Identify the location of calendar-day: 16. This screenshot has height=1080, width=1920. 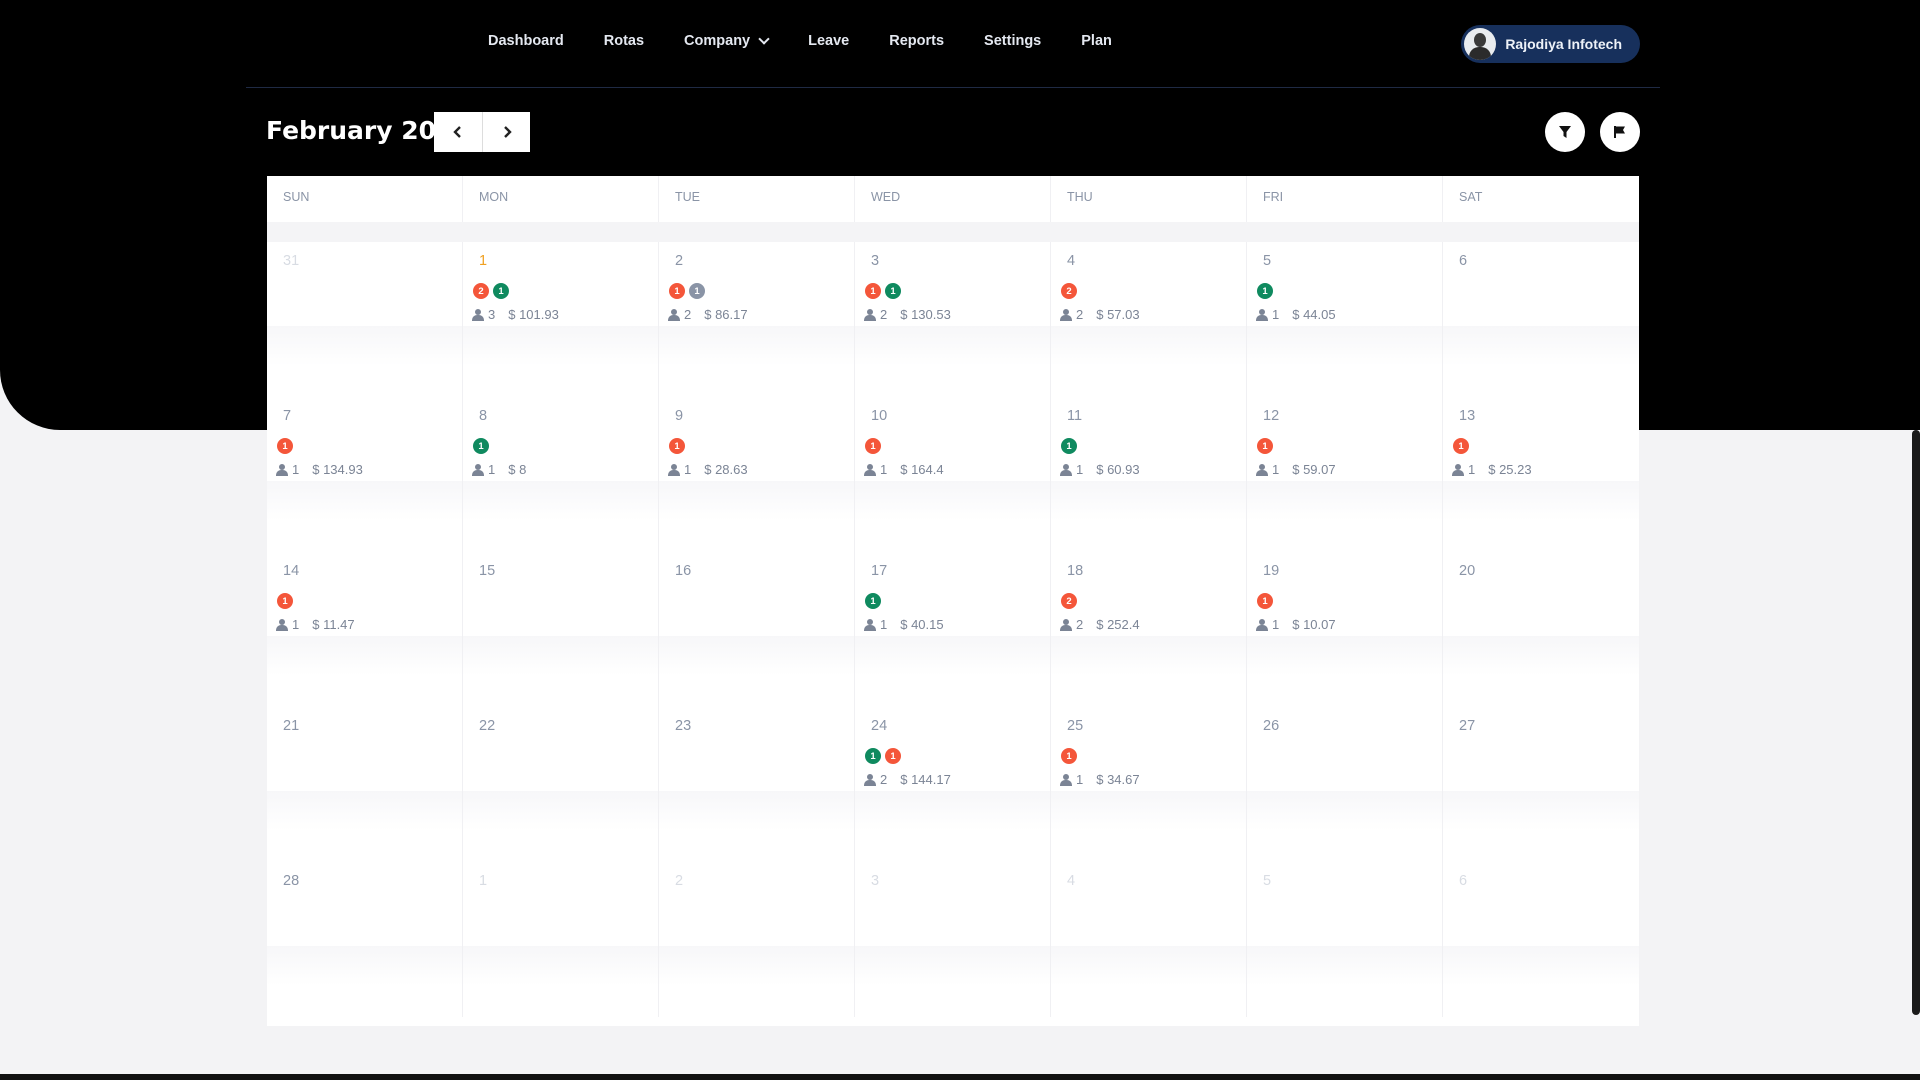
(757, 629).